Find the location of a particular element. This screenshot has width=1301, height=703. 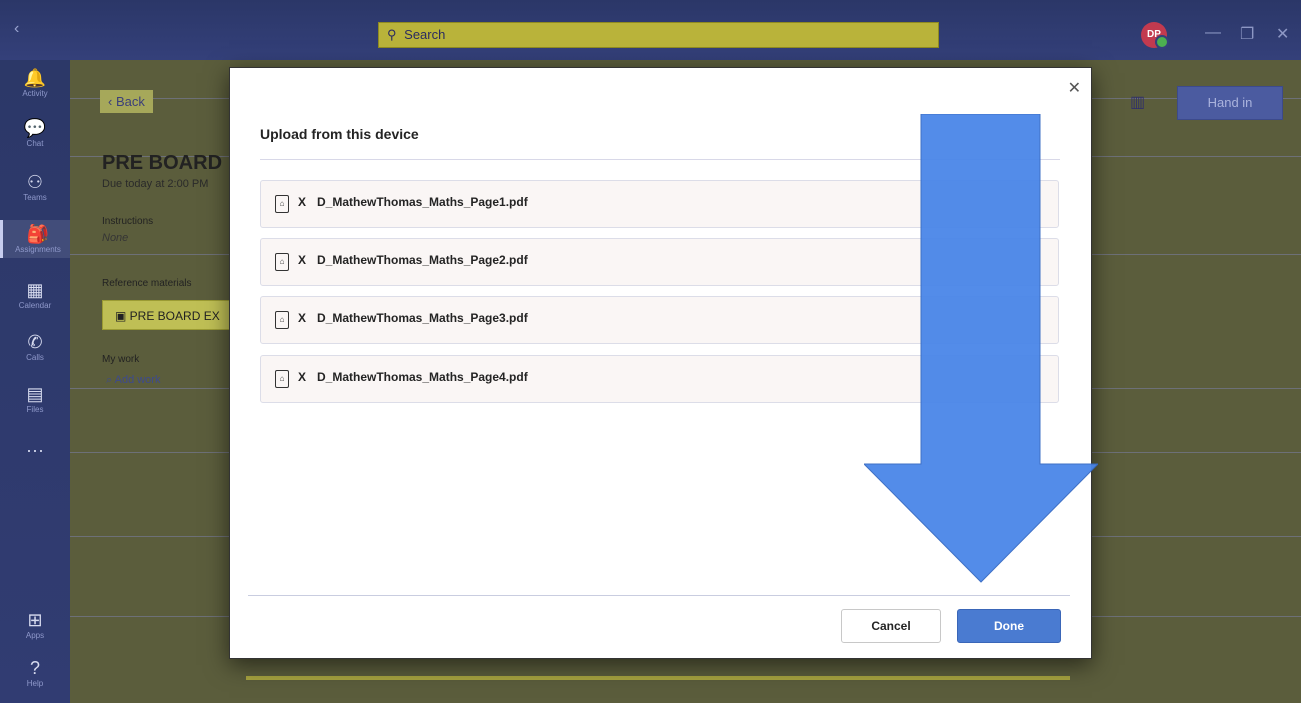

maximize-icon: ❐ is located at coordinates (1247, 34).